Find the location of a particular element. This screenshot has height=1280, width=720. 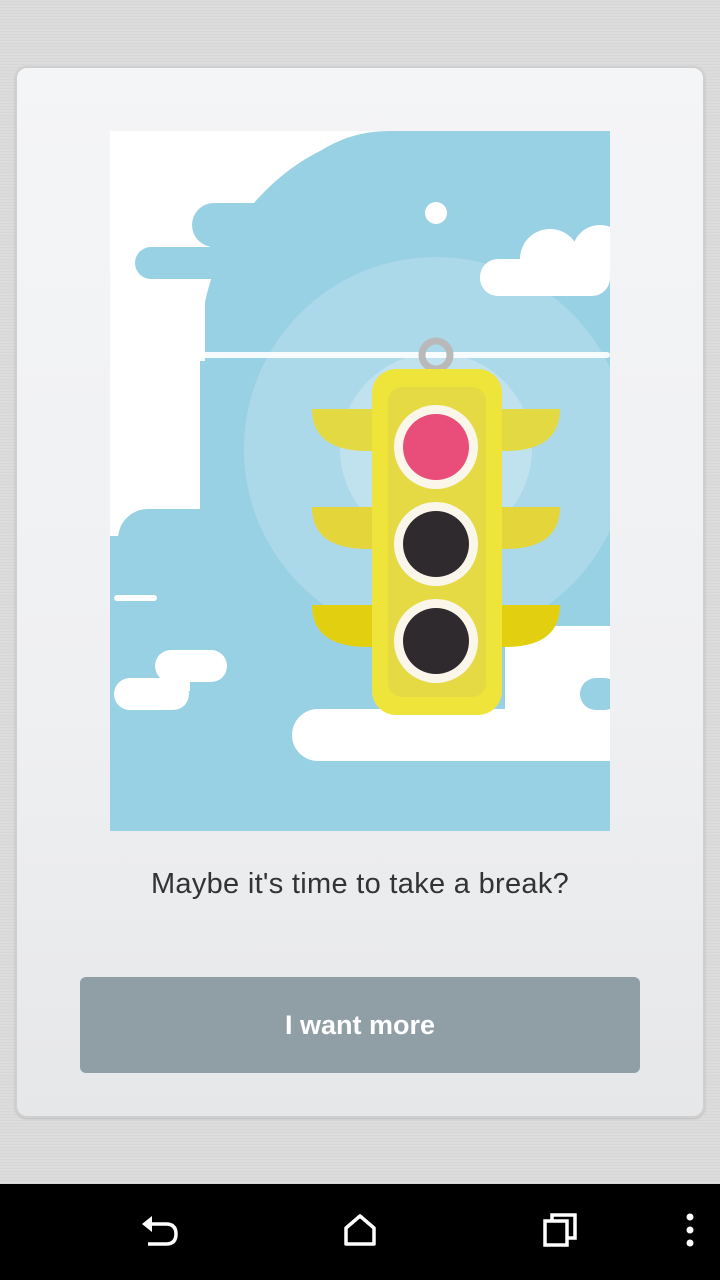

recents-icon is located at coordinates (560, 1232).